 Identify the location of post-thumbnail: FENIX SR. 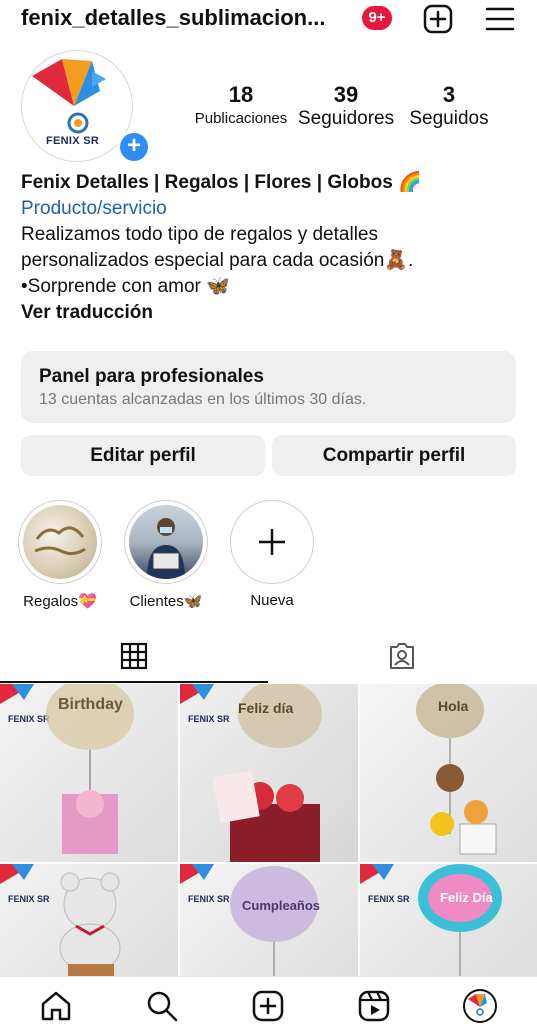
(89, 920).